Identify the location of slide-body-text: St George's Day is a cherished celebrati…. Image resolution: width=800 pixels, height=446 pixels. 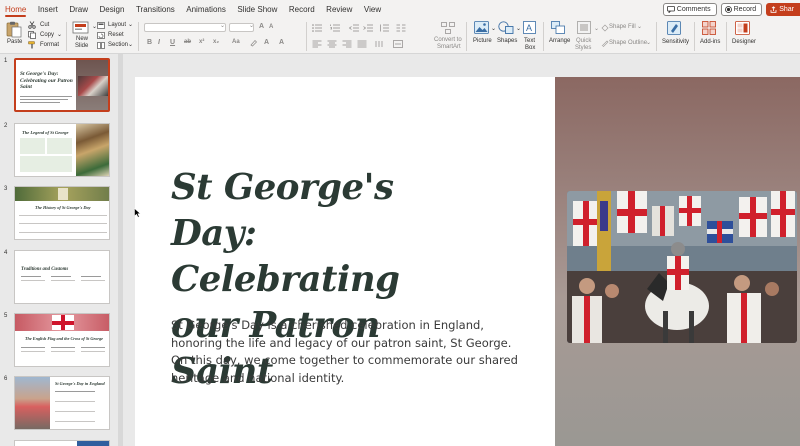
(346, 352).